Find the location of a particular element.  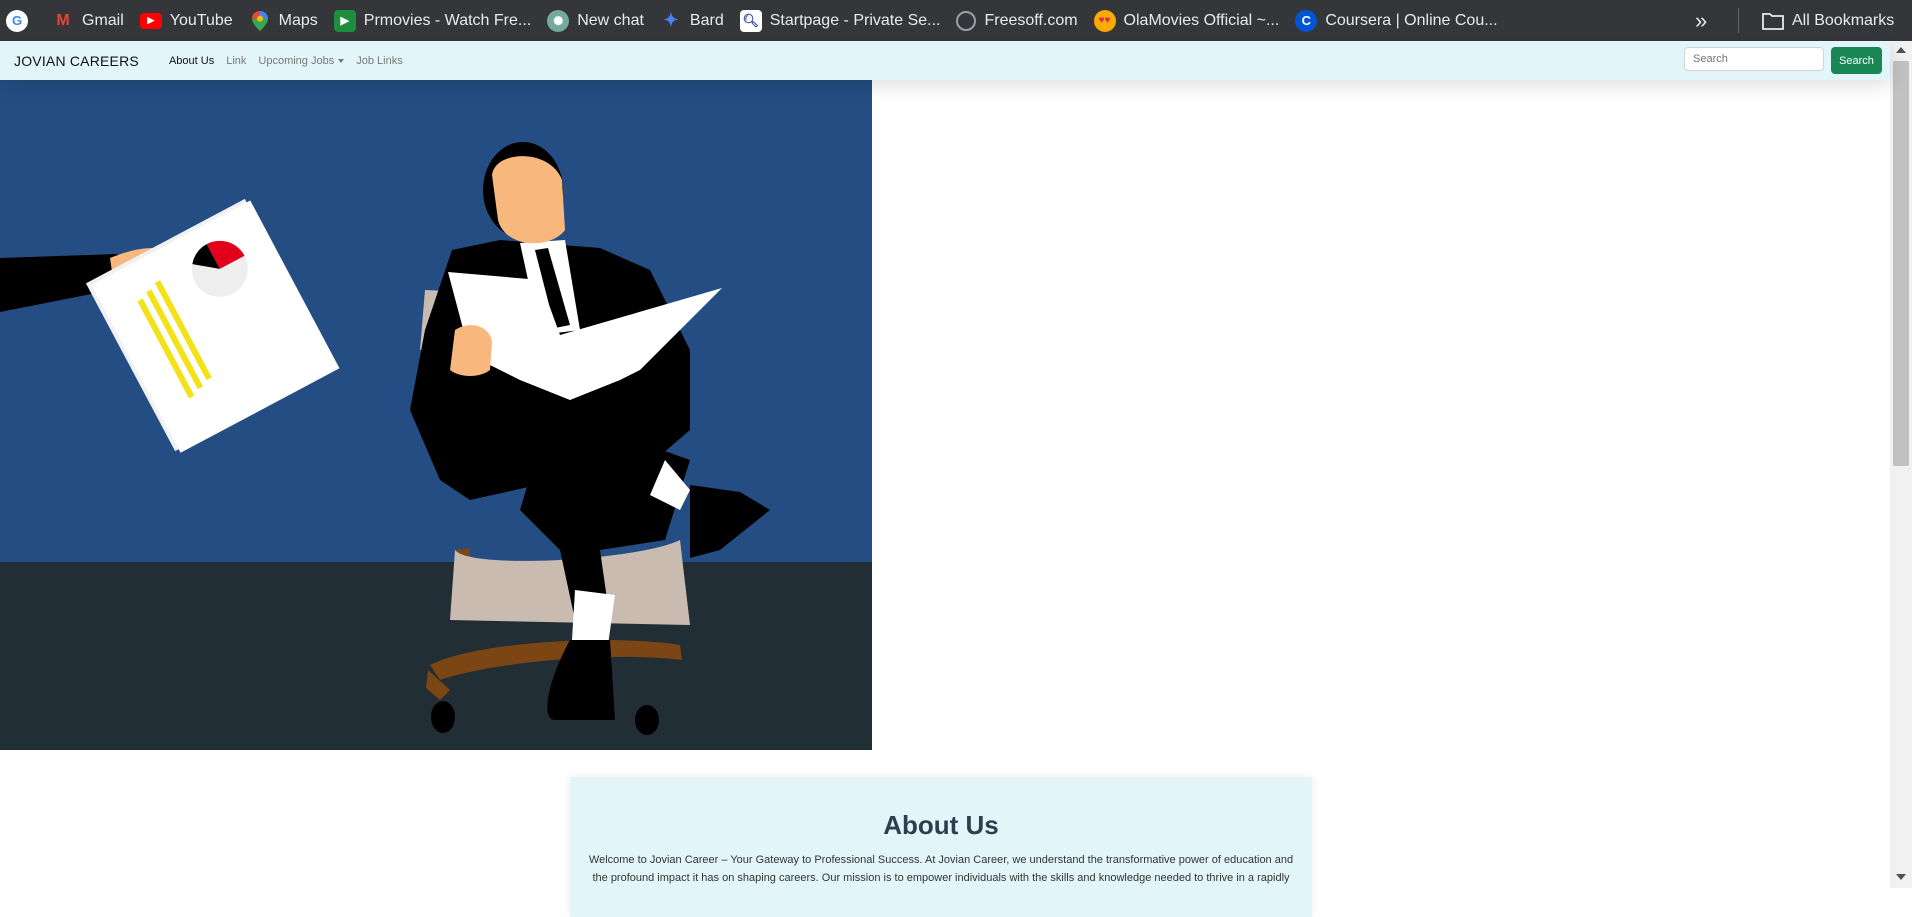

nav-upcoming-jobs-dropdown: Upcoming Jobs is located at coordinates (301, 60).